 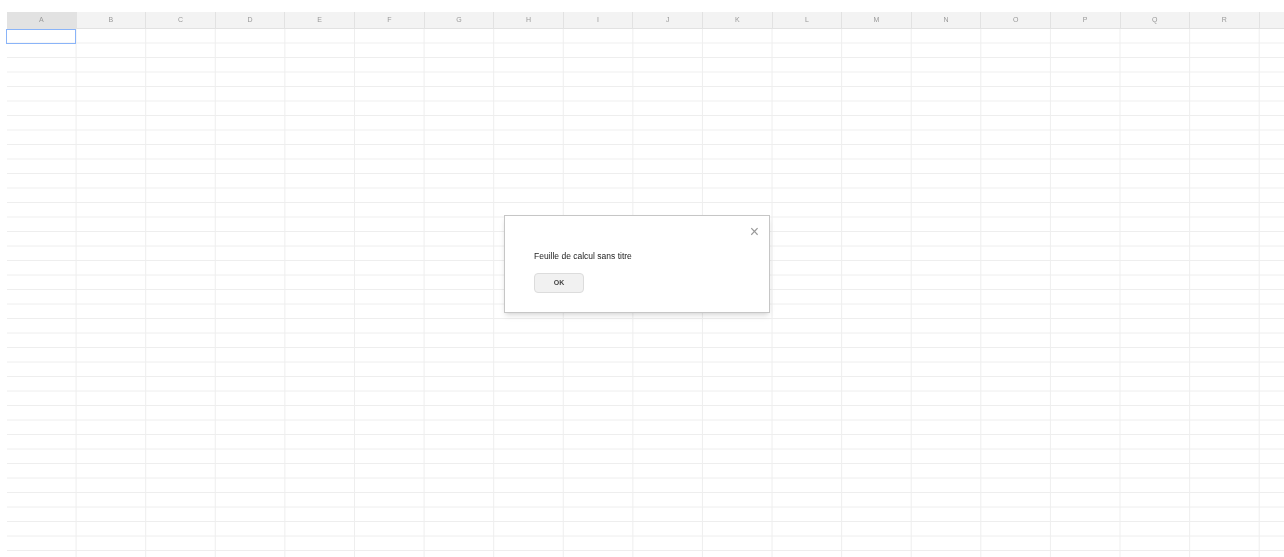 I want to click on dialog-message: Feuille de calcul sans titre, so click(x=583, y=256).